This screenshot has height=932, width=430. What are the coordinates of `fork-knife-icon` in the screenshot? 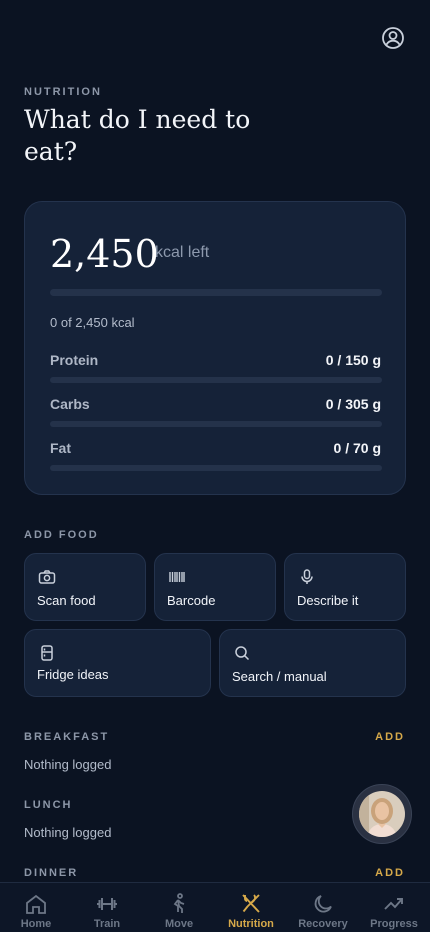 It's located at (251, 903).